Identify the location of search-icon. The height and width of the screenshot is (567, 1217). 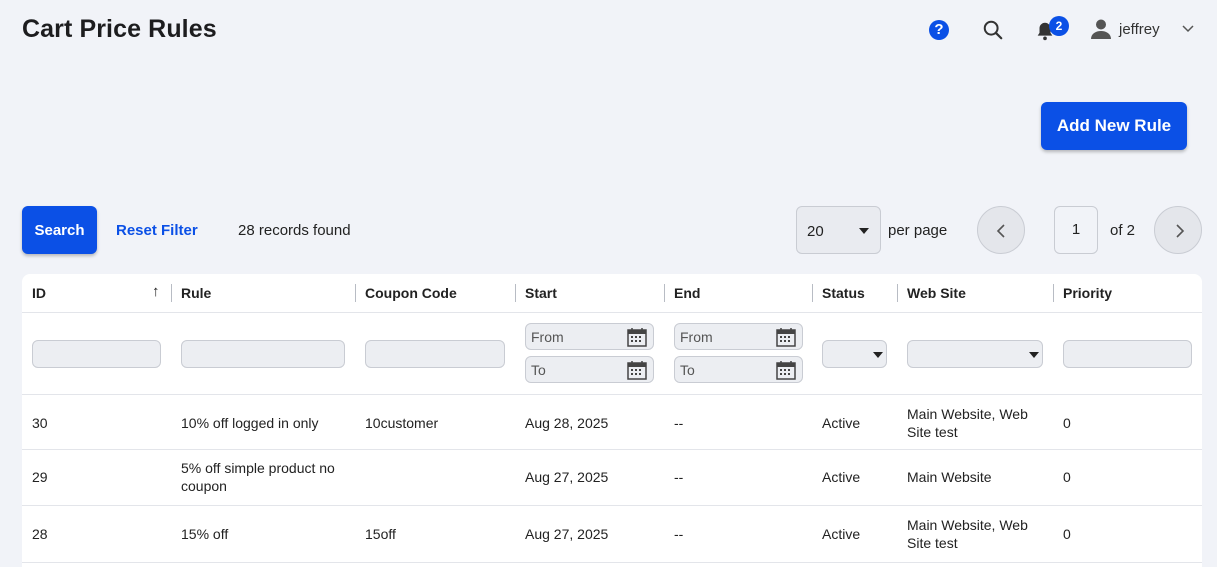
(993, 30).